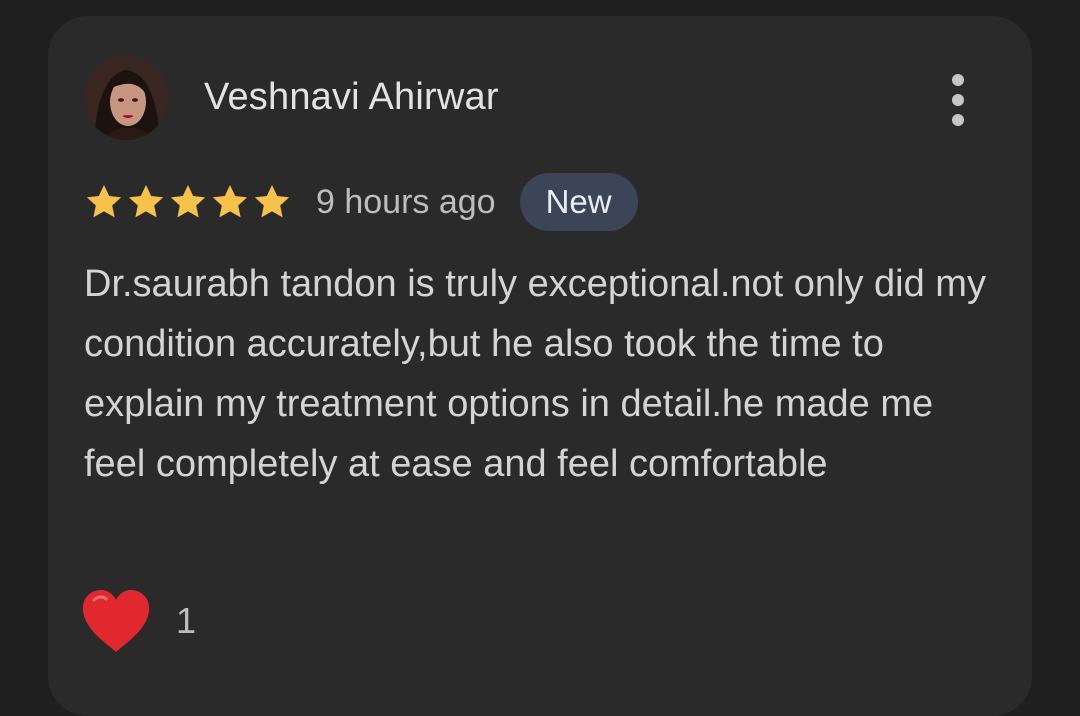 The image size is (1080, 716). What do you see at coordinates (578, 202) in the screenshot?
I see `new-badge: New` at bounding box center [578, 202].